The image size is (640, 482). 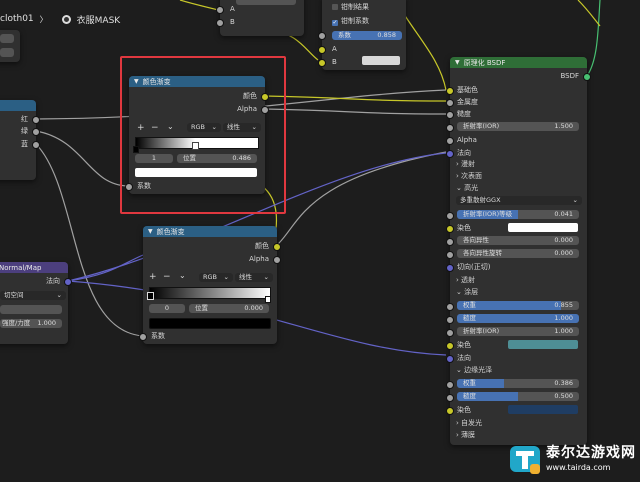 What do you see at coordinates (350, 21) in the screenshot?
I see `option-clamp-factor: ✓ 钳制系数` at bounding box center [350, 21].